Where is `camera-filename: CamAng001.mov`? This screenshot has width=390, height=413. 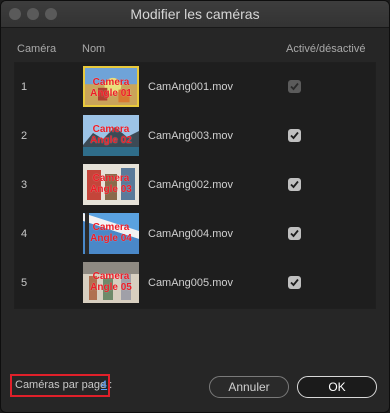
camera-filename: CamAng001.mov is located at coordinates (190, 87).